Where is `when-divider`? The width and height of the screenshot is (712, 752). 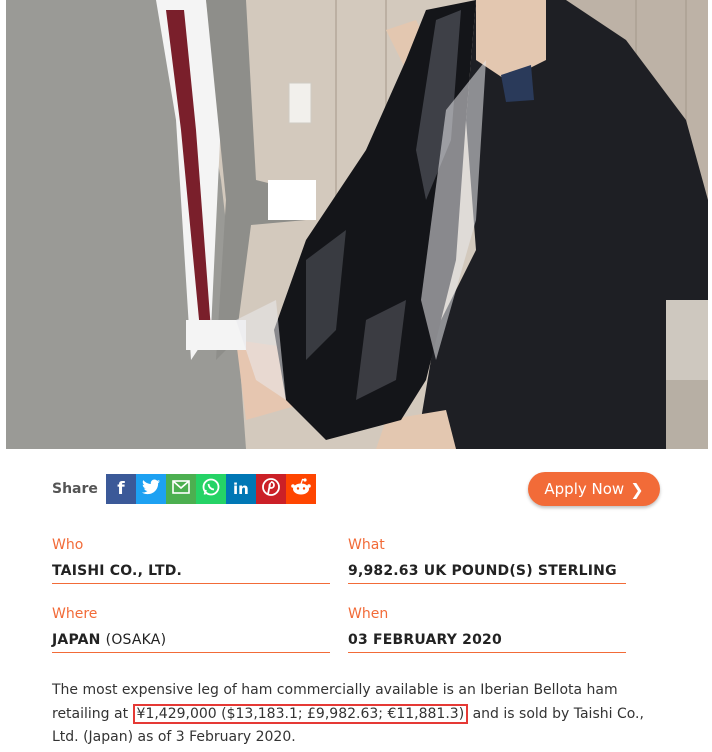
when-divider is located at coordinates (487, 652).